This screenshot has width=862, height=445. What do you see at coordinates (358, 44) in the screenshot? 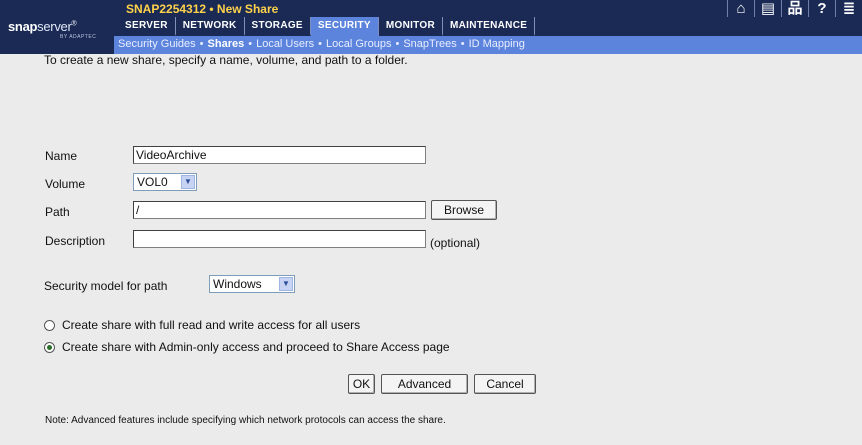
I see `subnav-local-groups: Local Groups` at bounding box center [358, 44].